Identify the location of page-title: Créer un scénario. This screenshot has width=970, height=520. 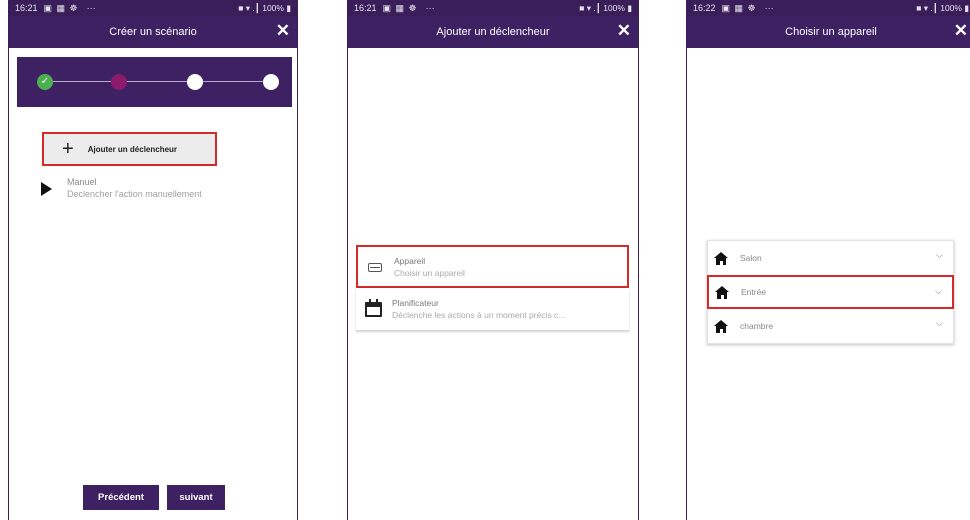
(153, 32).